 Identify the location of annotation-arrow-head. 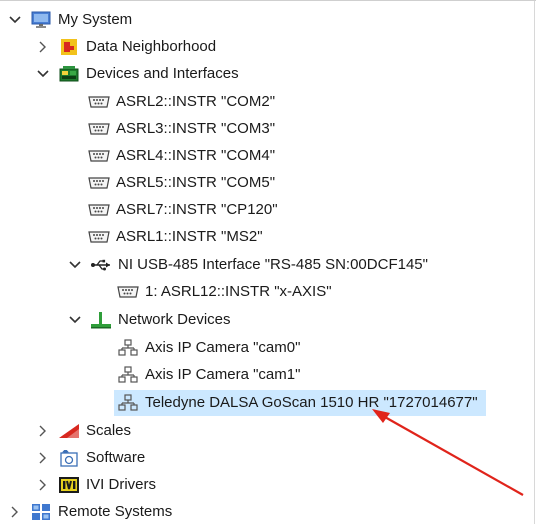
(381, 416).